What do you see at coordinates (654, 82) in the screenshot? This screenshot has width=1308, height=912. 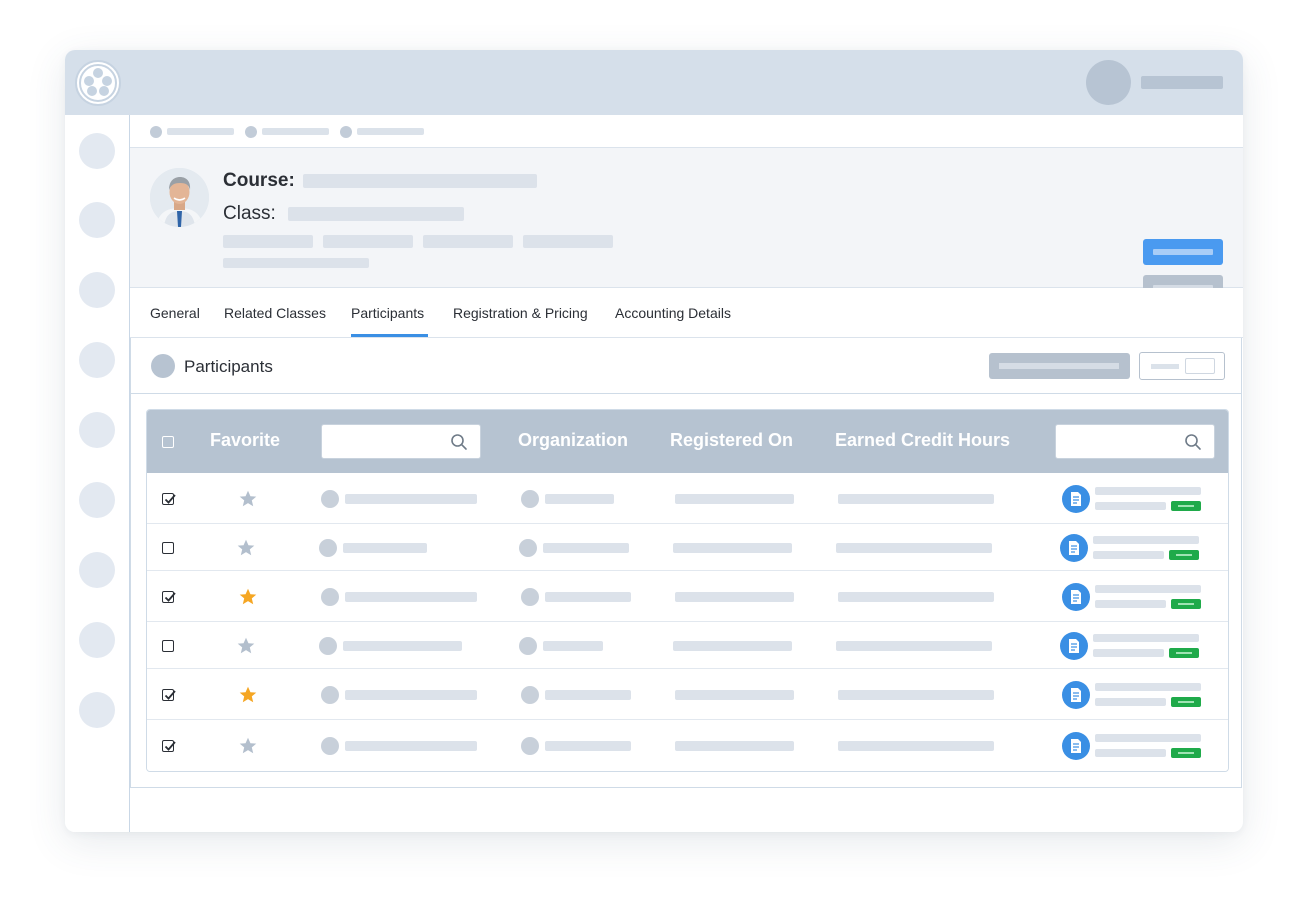 I see `top-bar` at bounding box center [654, 82].